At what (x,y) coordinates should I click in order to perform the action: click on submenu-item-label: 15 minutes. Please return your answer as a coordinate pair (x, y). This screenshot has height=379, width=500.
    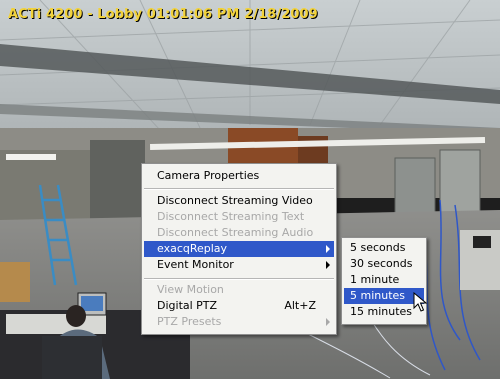
    Looking at the image, I should click on (381, 311).